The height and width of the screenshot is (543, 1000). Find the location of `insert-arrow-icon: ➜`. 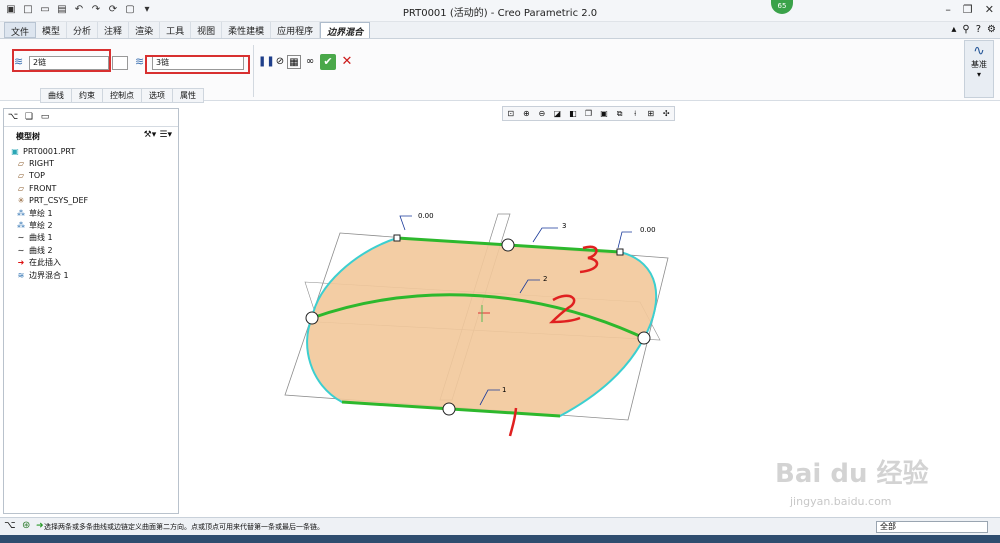

insert-arrow-icon: ➜ is located at coordinates (21, 263).